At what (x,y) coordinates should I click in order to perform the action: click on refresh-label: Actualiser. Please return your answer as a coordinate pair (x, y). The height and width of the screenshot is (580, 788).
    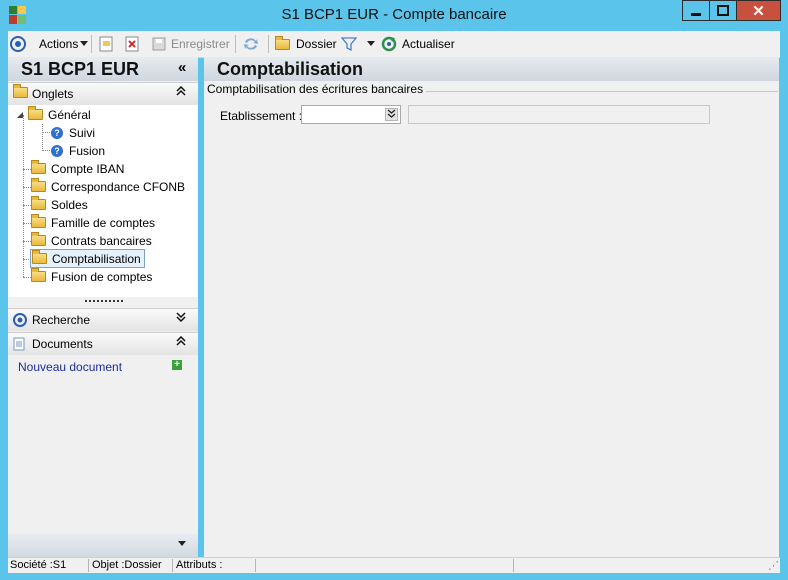
    Looking at the image, I should click on (428, 44).